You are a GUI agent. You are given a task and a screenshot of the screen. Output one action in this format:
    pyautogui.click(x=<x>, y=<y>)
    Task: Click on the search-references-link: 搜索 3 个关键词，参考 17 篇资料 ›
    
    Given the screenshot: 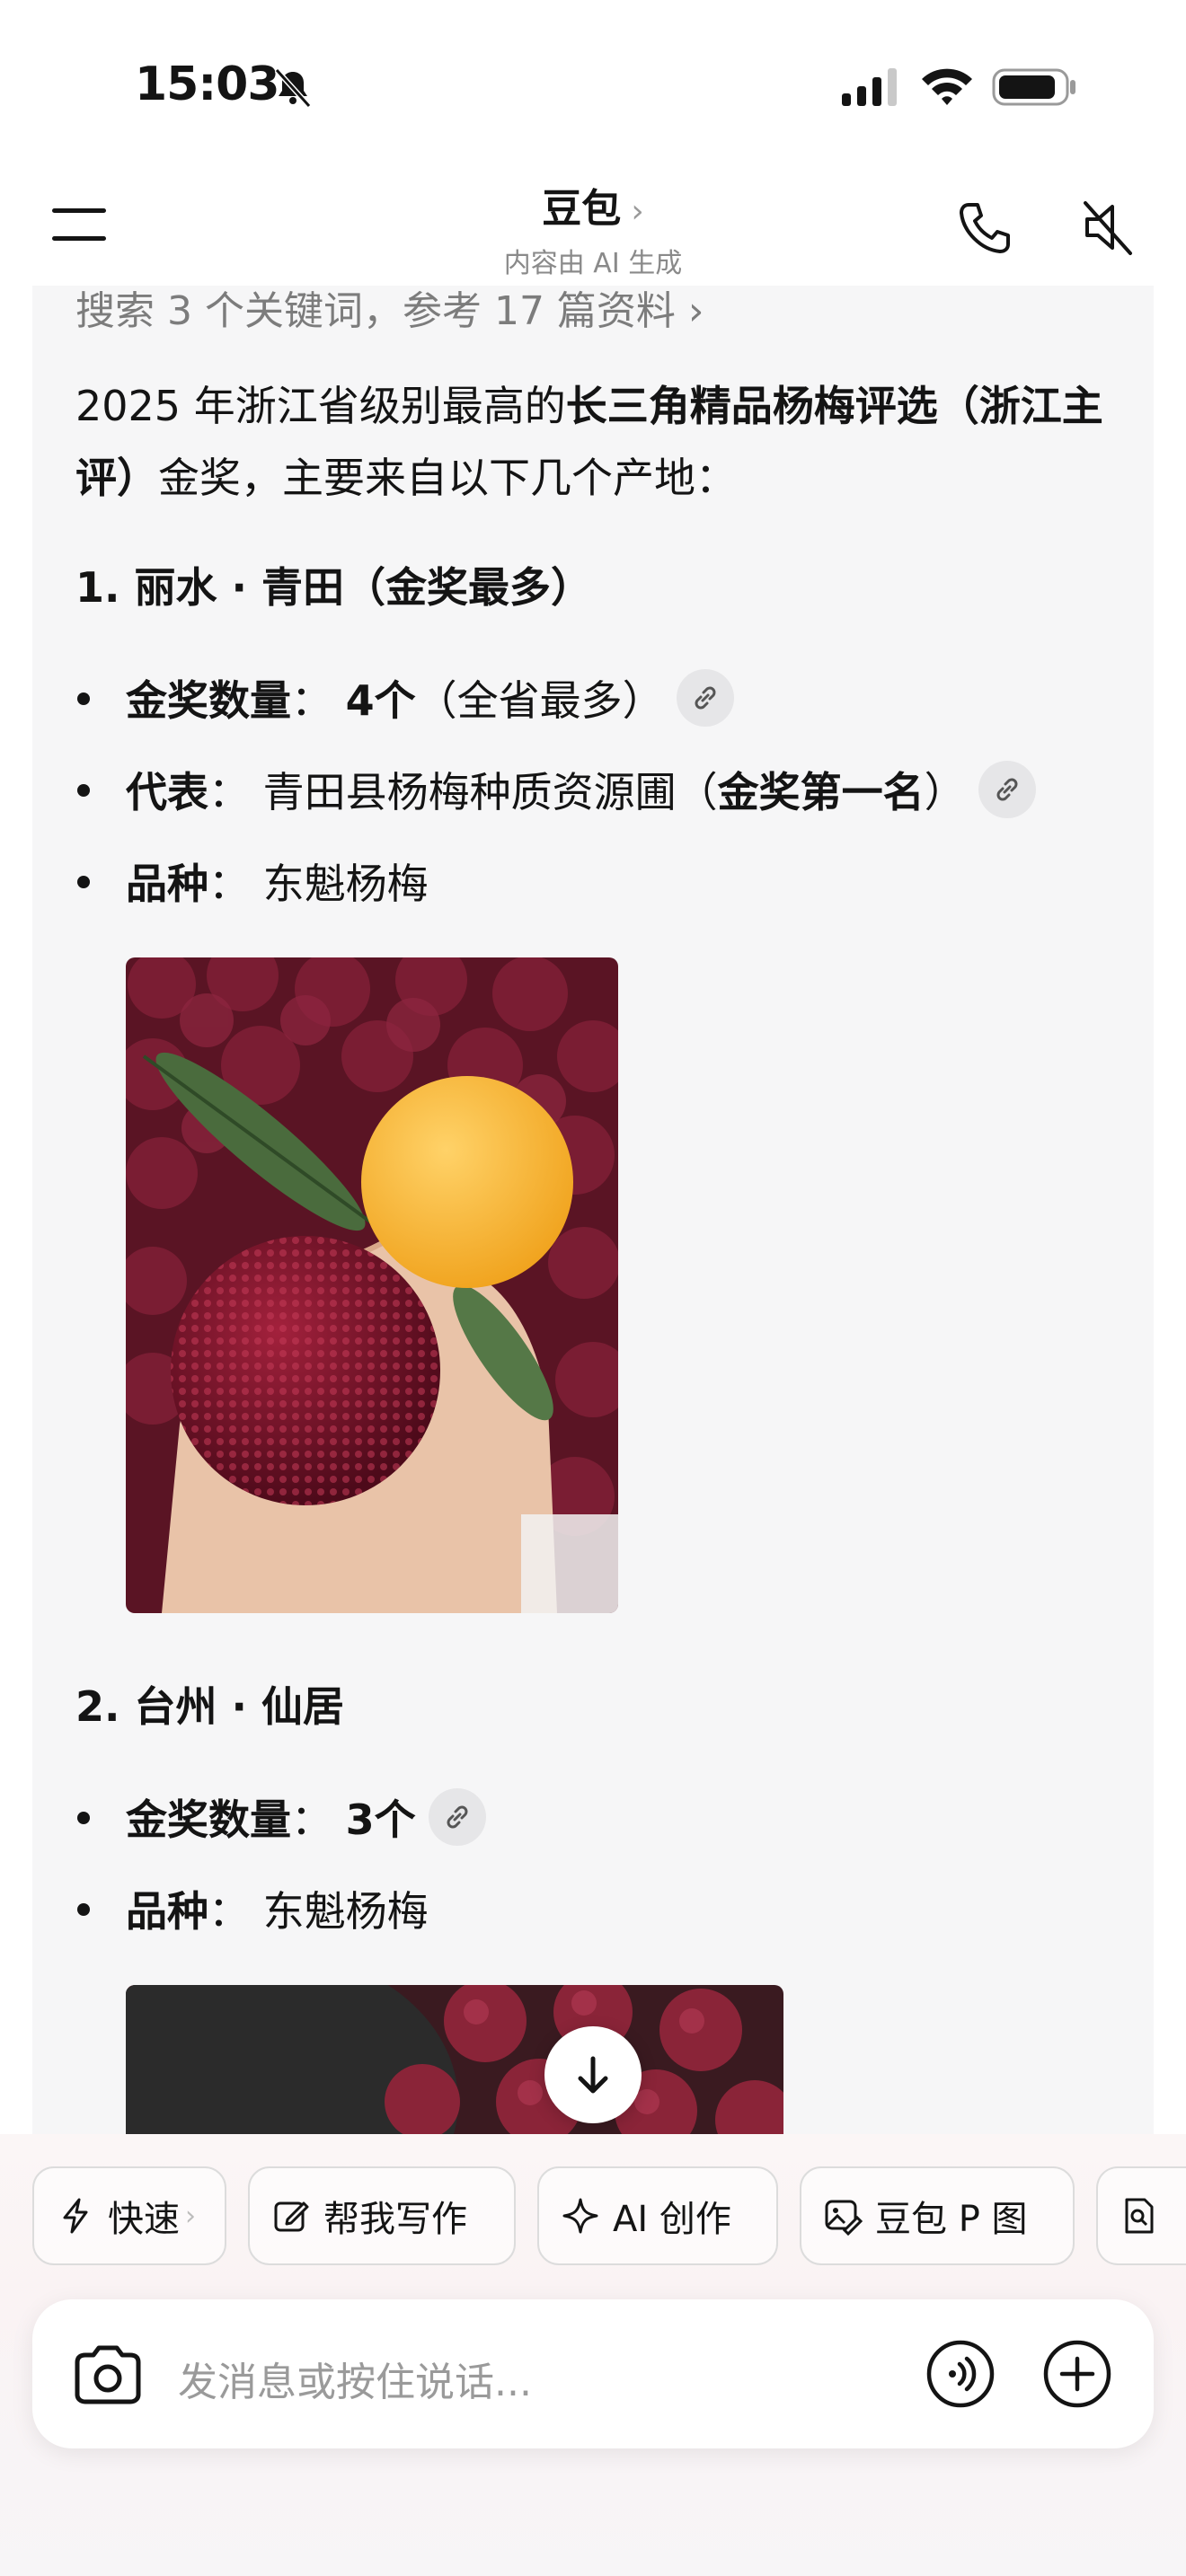 What is the action you would take?
    pyautogui.click(x=389, y=307)
    